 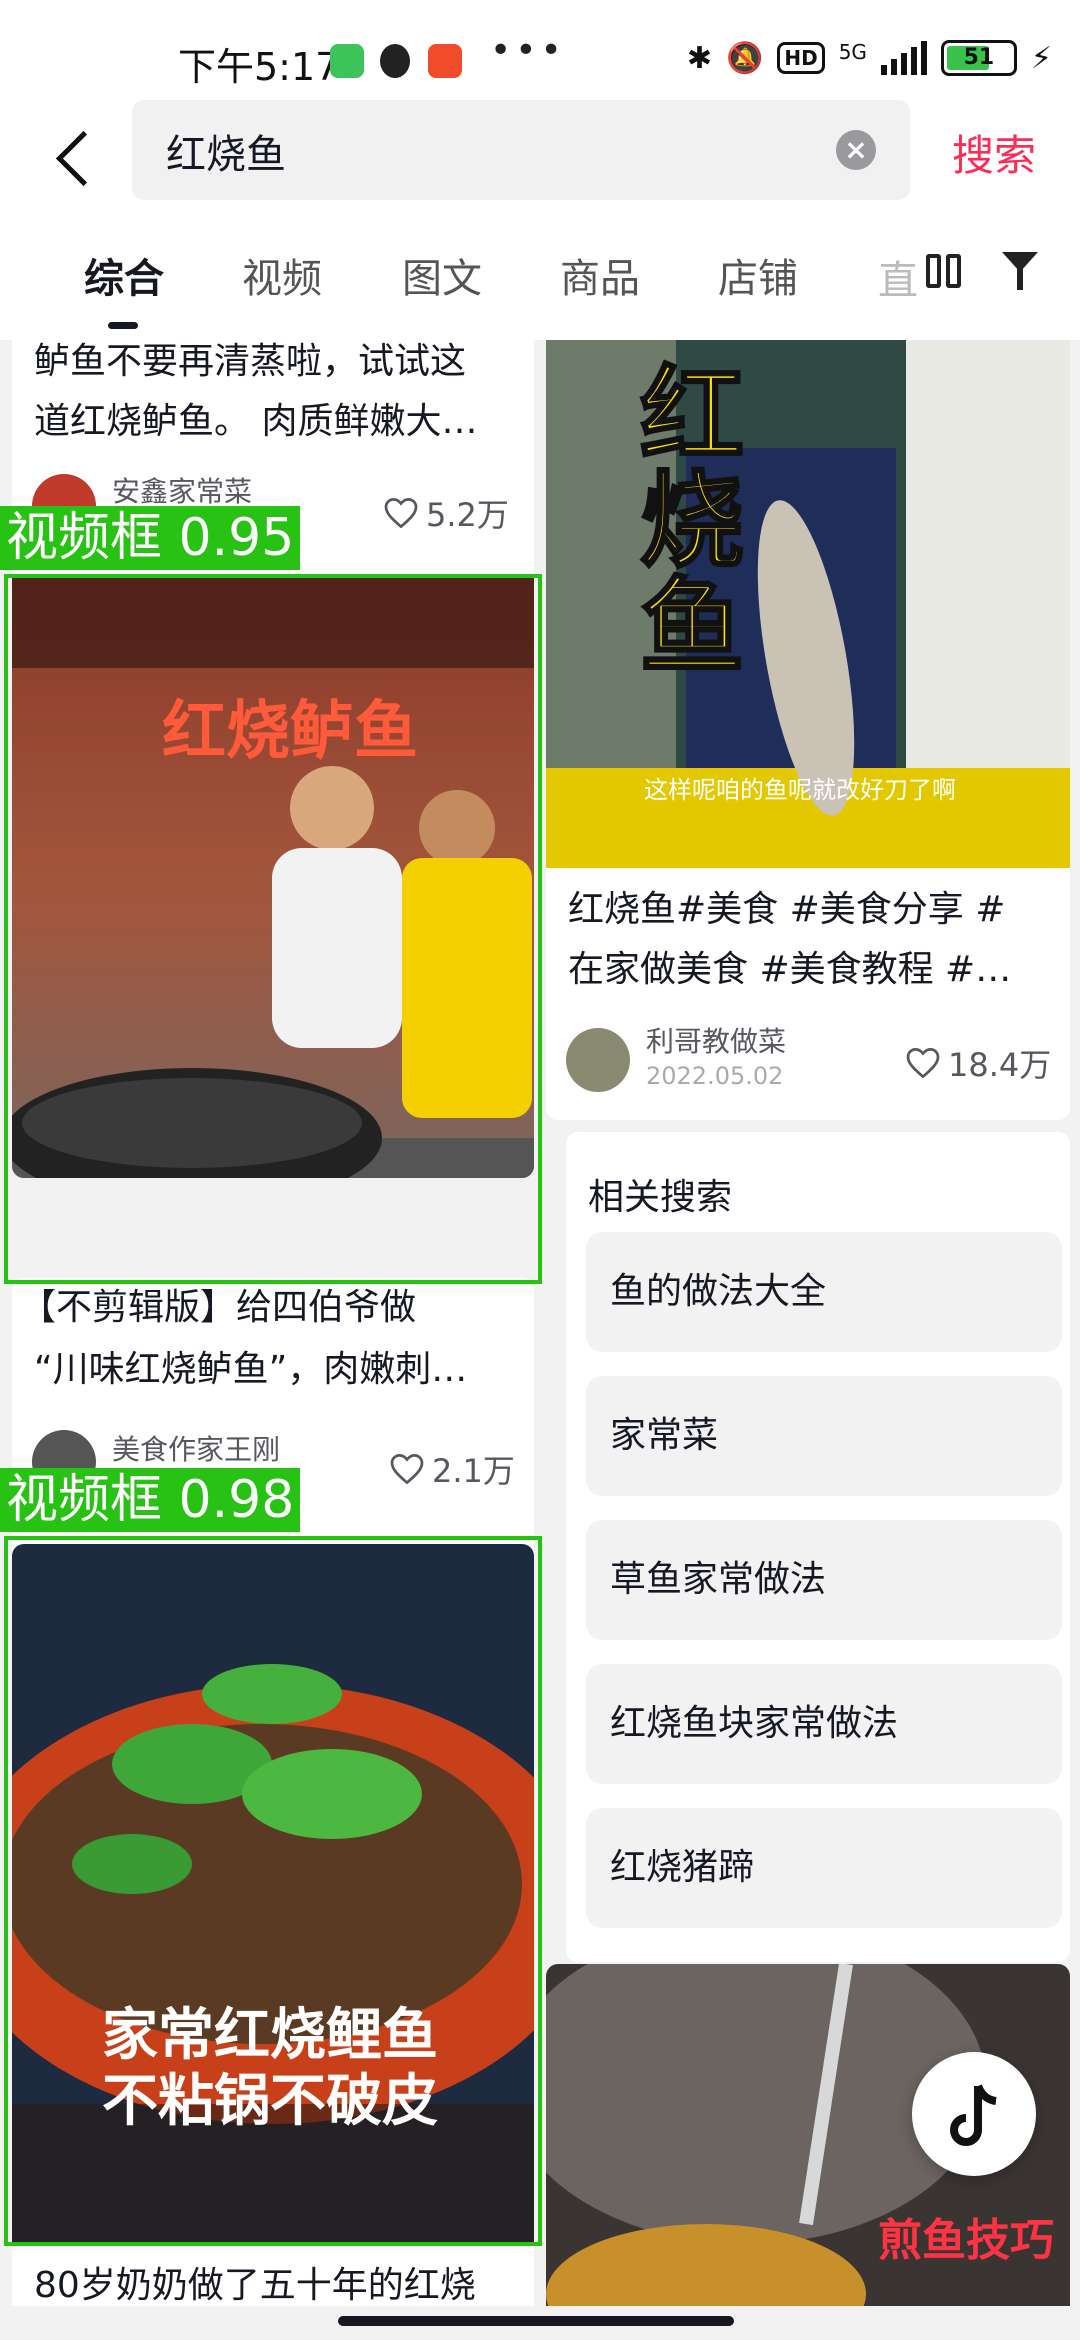 I want to click on search-box: 红烧鱼 ×, so click(x=521, y=150).